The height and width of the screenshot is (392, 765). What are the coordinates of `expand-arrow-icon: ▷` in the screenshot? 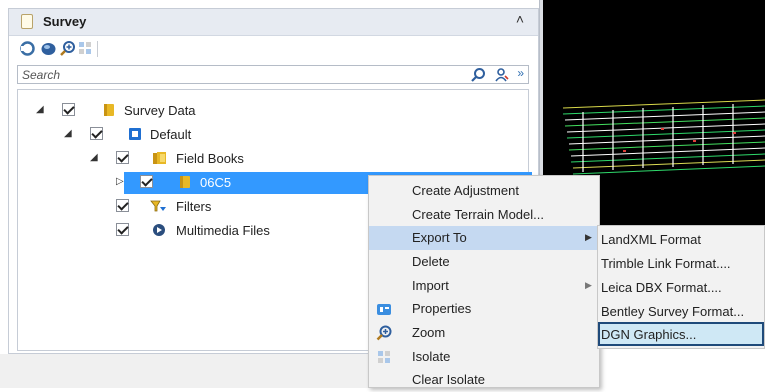 It's located at (120, 181).